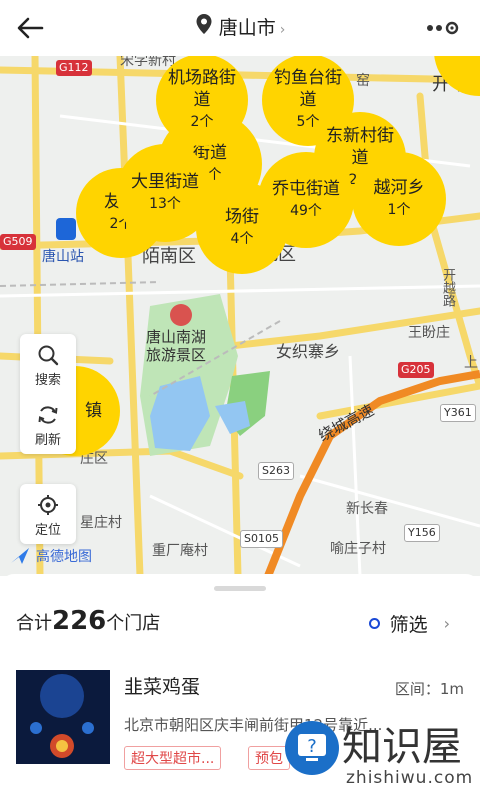 The width and height of the screenshot is (480, 800). Describe the element at coordinates (410, 778) in the screenshot. I see `watermark-url: zhishiwu.com` at that location.